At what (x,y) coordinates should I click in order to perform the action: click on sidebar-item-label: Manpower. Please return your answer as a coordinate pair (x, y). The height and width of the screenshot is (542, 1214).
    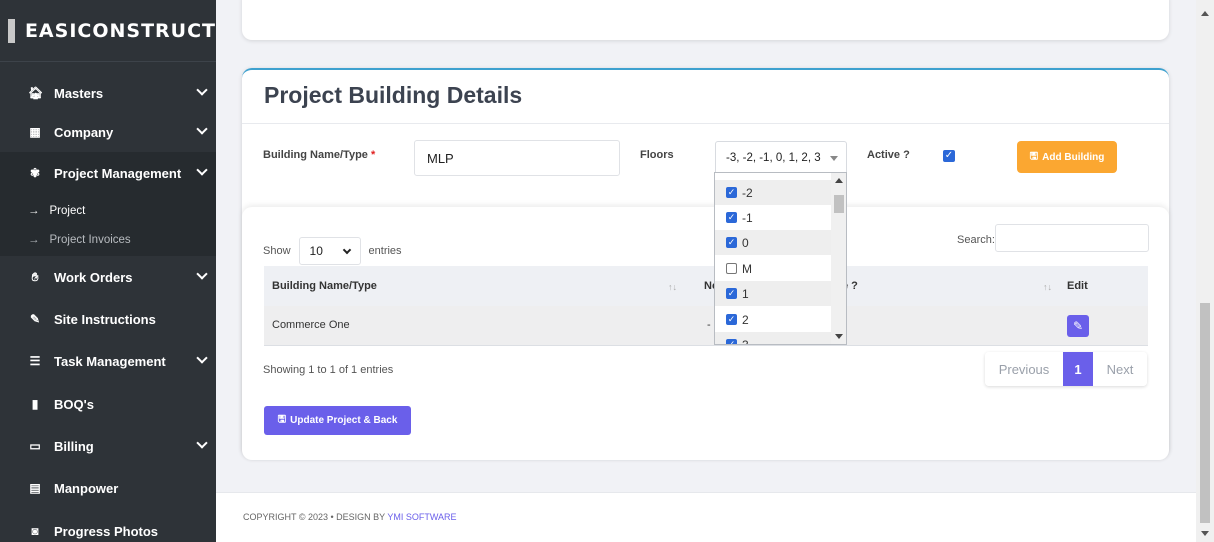
    Looking at the image, I should click on (86, 488).